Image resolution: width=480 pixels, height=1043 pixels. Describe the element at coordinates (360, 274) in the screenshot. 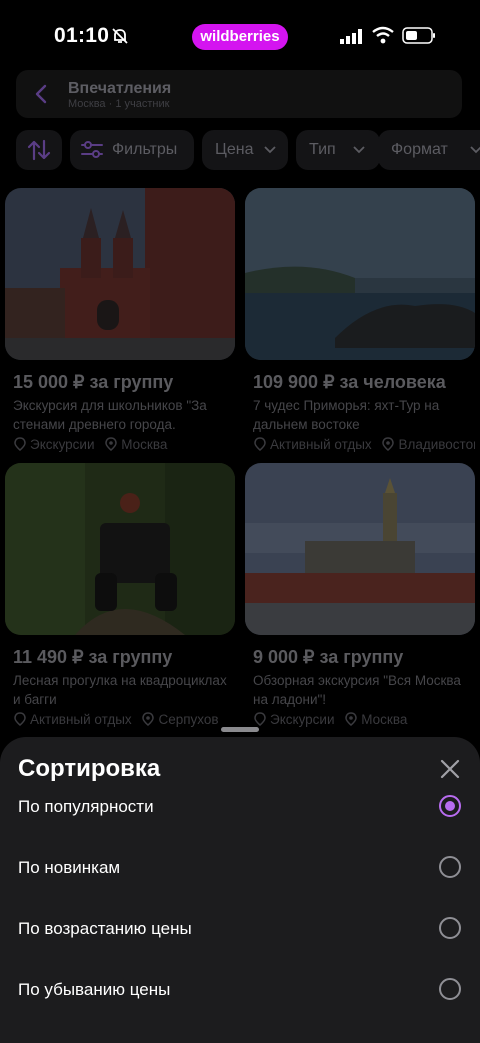

I see `card-image-sea-rocks` at that location.